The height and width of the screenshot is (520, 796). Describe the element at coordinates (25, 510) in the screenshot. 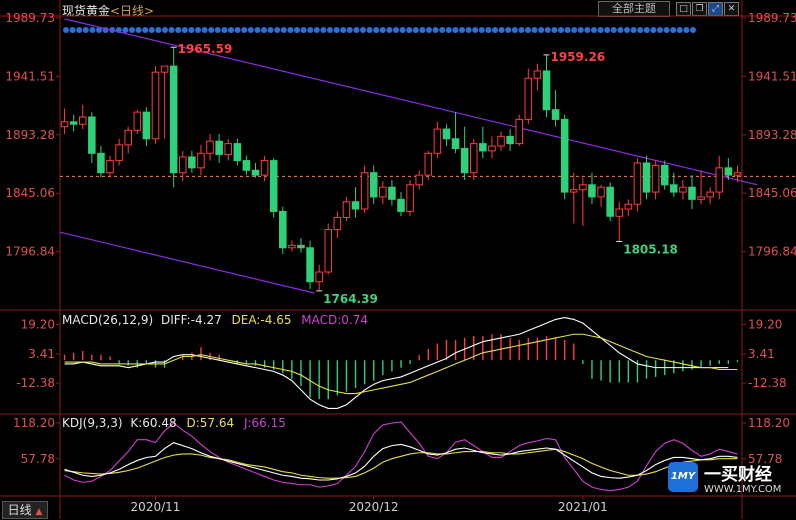

I see `footer-period-button: 日线 ▲` at that location.